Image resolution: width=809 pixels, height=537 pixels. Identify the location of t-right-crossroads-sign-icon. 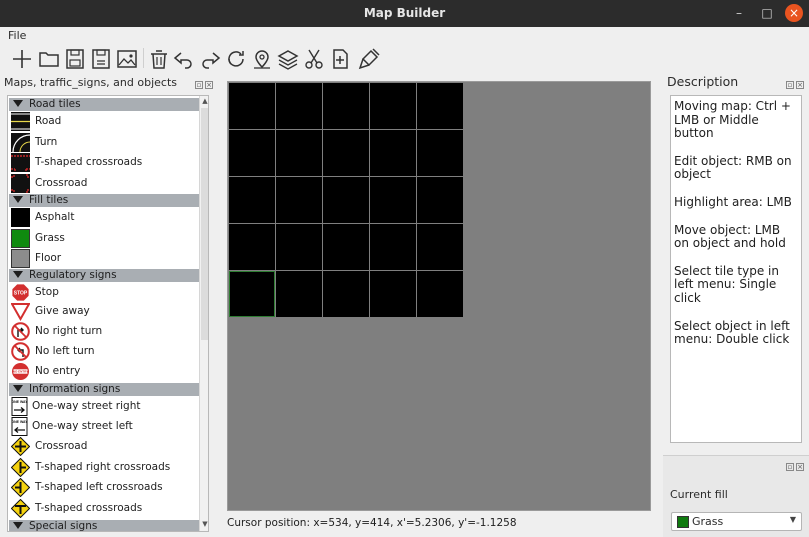
(20, 467).